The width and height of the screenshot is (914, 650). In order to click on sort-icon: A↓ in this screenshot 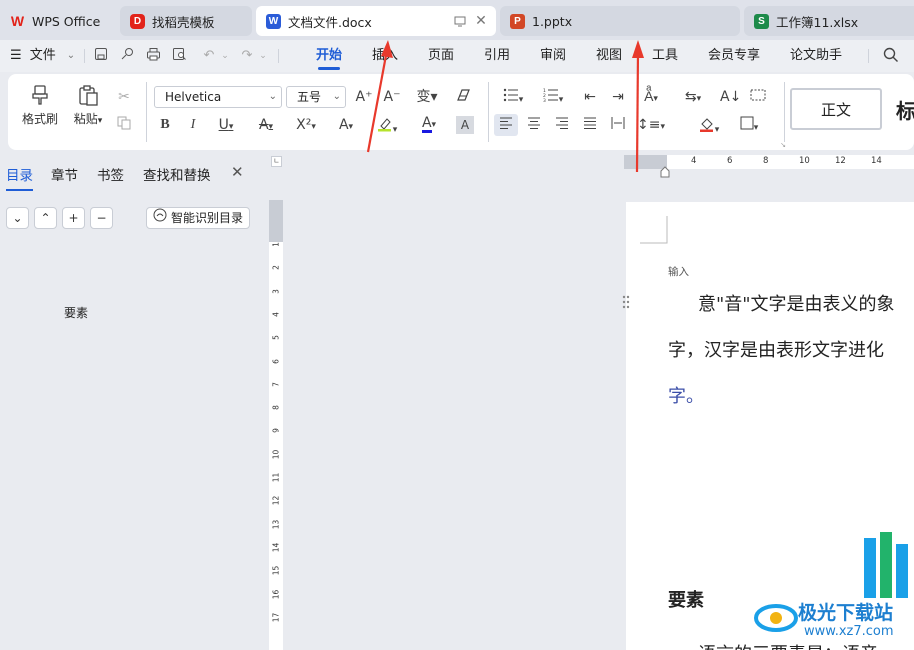, I will do `click(730, 97)`.